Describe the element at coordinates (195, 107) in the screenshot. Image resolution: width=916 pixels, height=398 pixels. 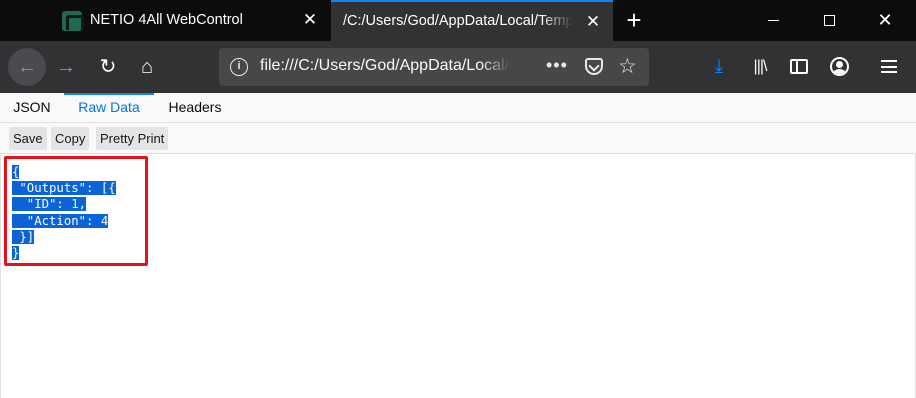
I see `tab-headers: Headers` at that location.